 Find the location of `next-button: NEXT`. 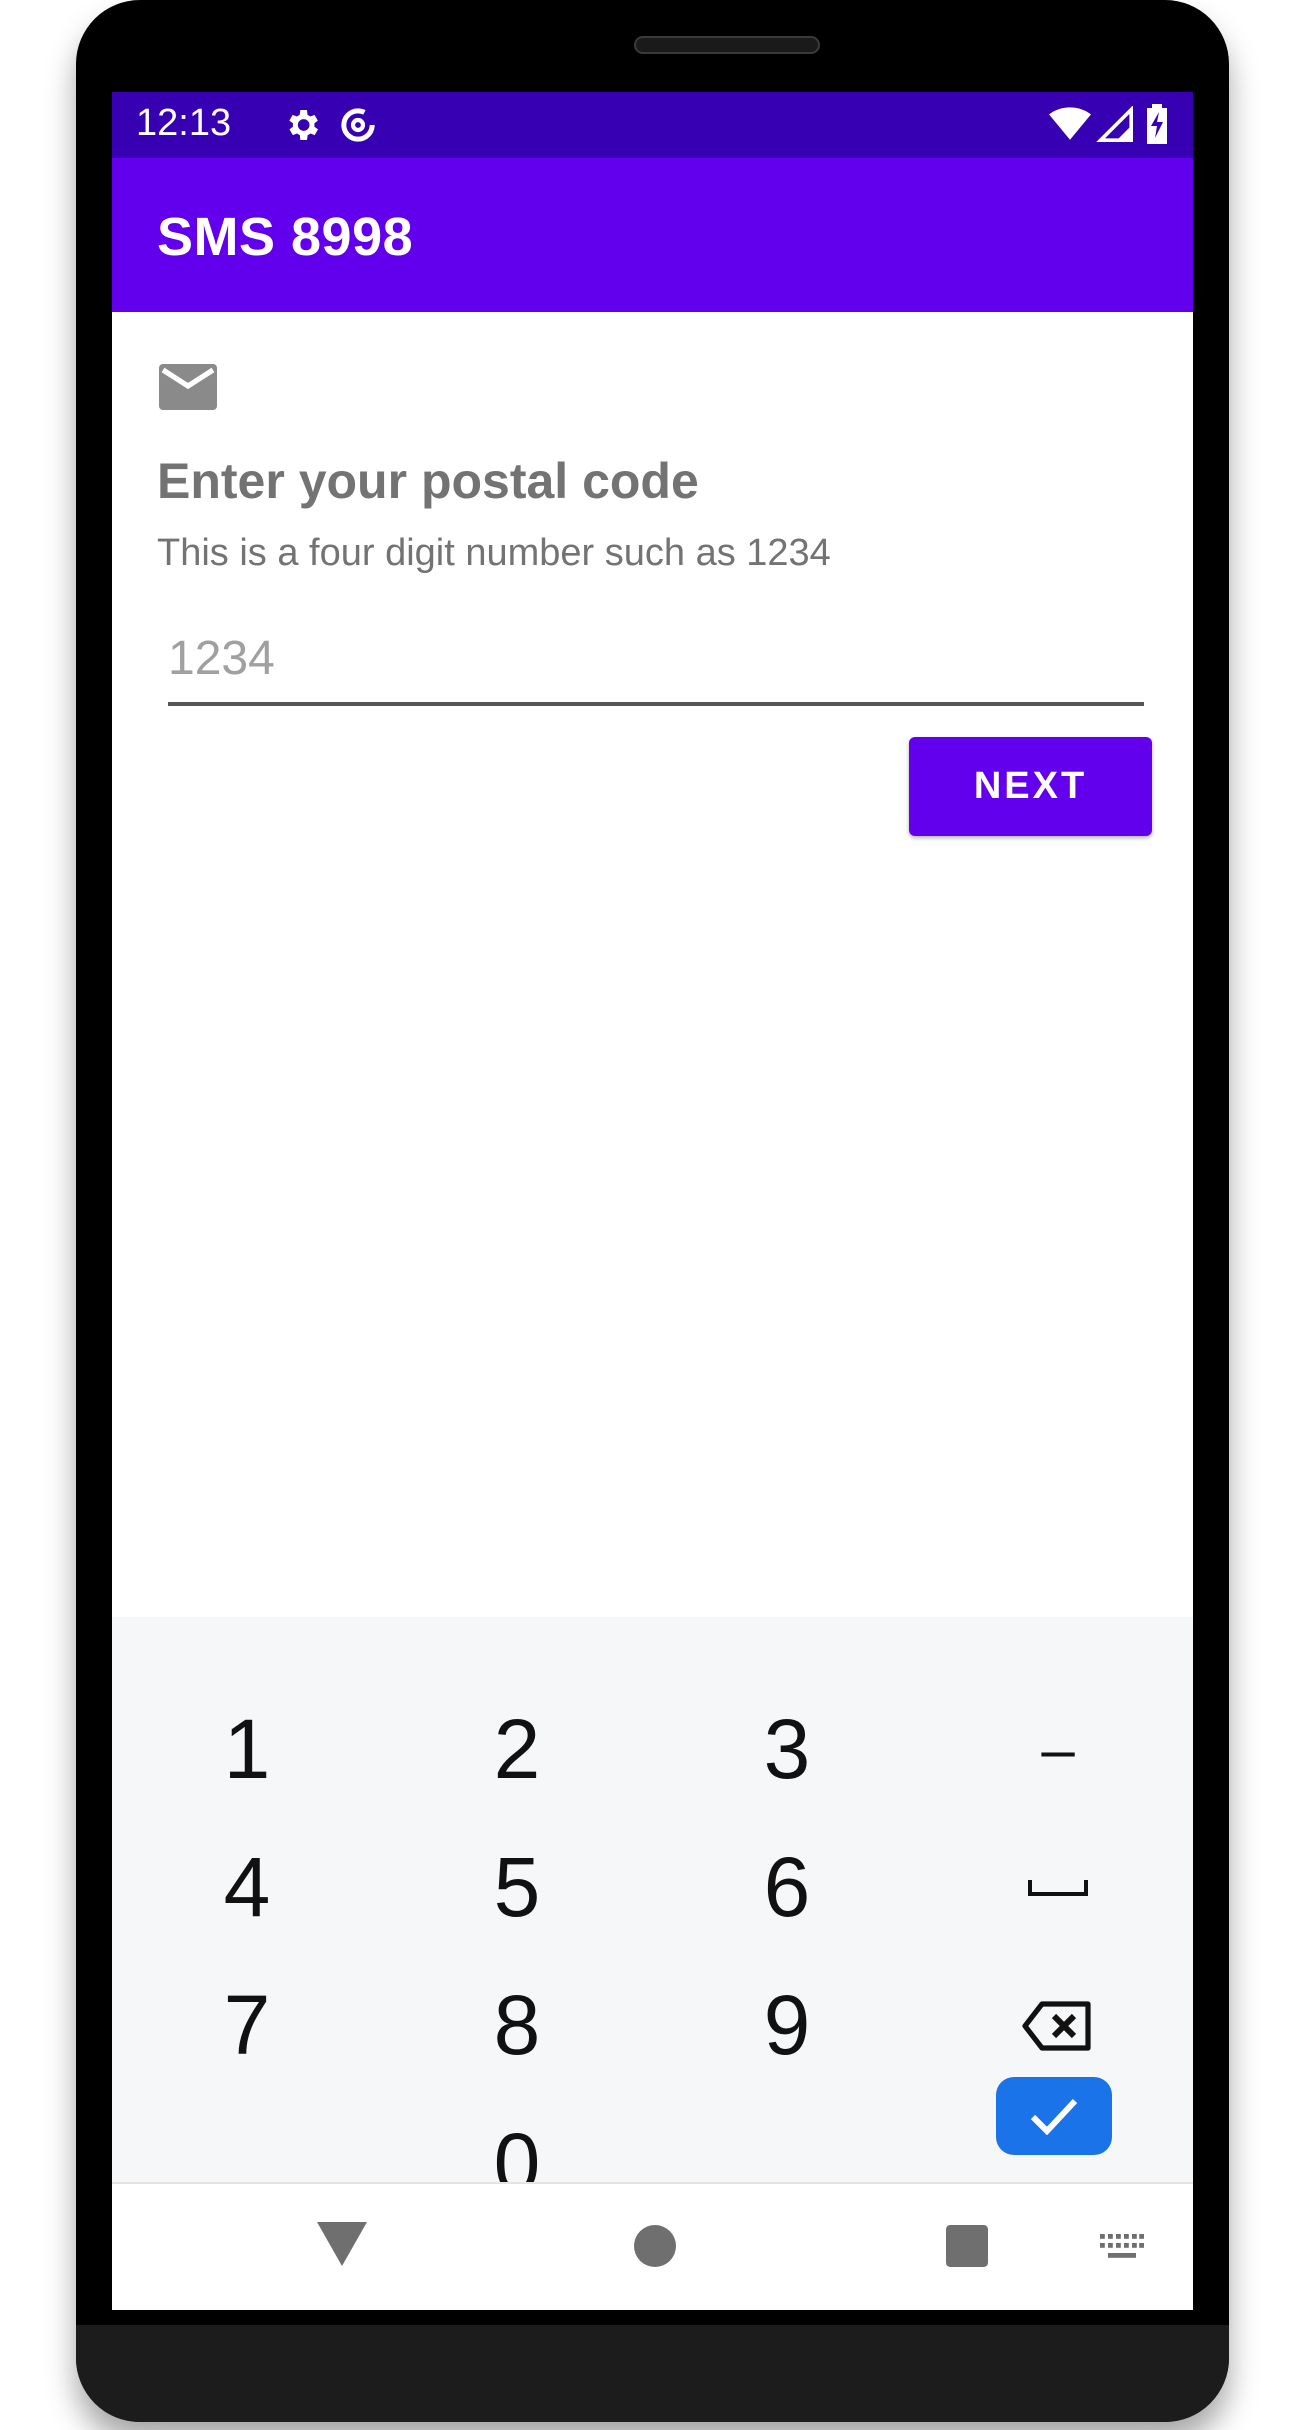

next-button: NEXT is located at coordinates (1030, 786).